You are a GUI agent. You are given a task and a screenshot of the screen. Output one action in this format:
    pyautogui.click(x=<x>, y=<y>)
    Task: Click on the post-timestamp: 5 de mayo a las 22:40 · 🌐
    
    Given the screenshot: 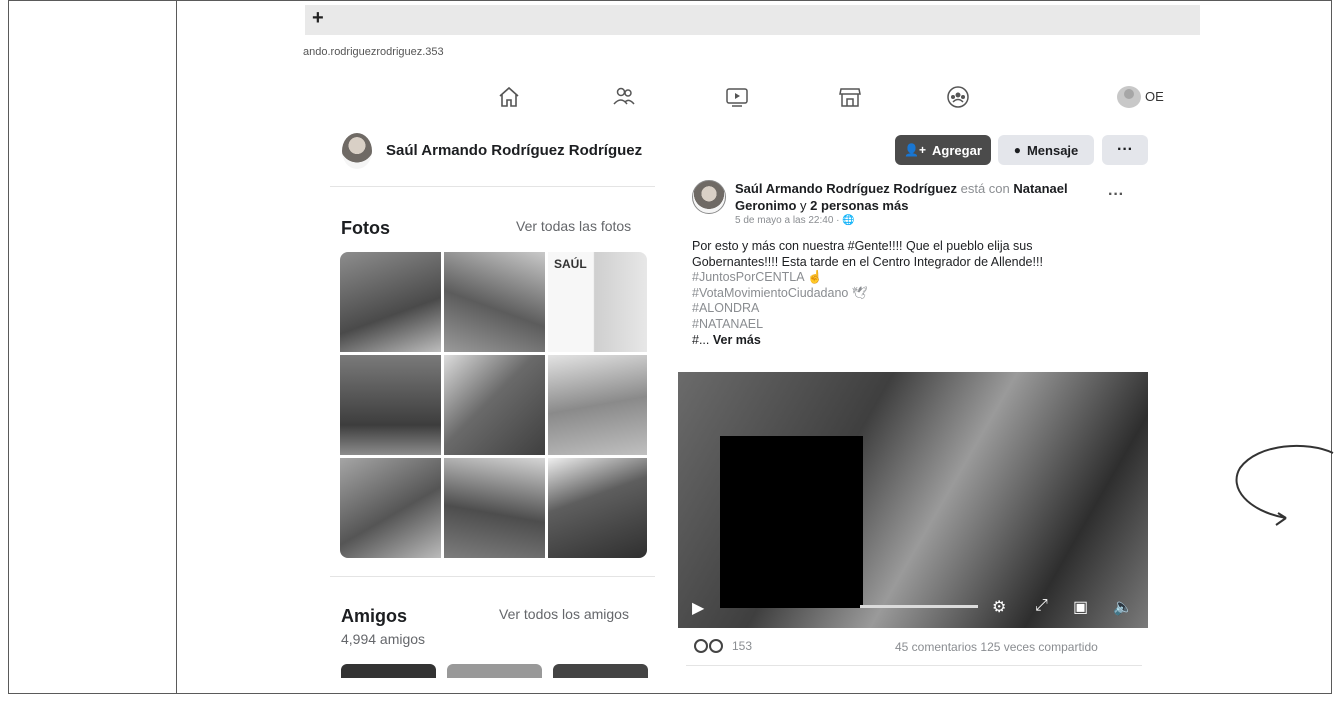 What is the action you would take?
    pyautogui.click(x=795, y=220)
    